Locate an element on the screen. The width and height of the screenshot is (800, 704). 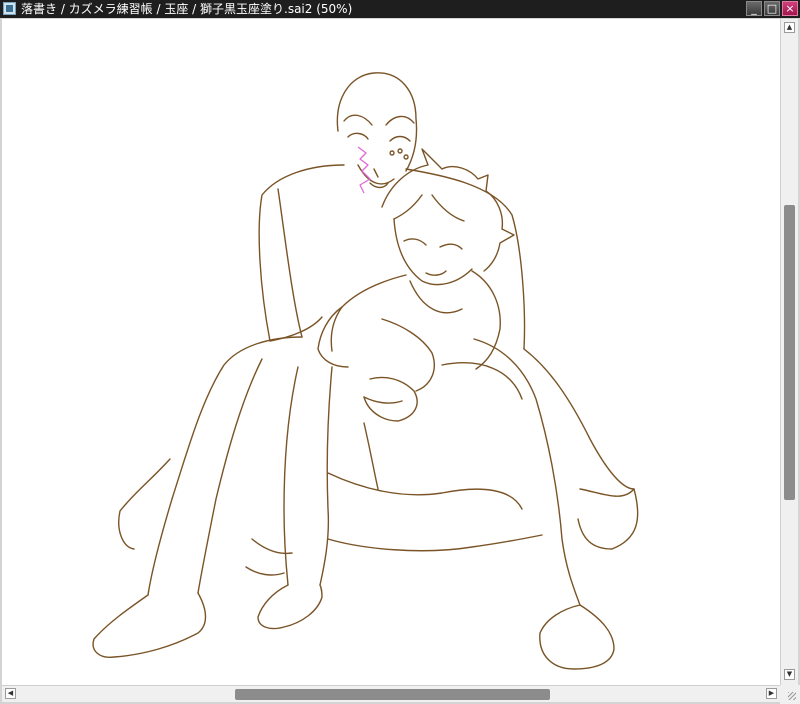
vertical-scroll-thumb is located at coordinates (789, 352).